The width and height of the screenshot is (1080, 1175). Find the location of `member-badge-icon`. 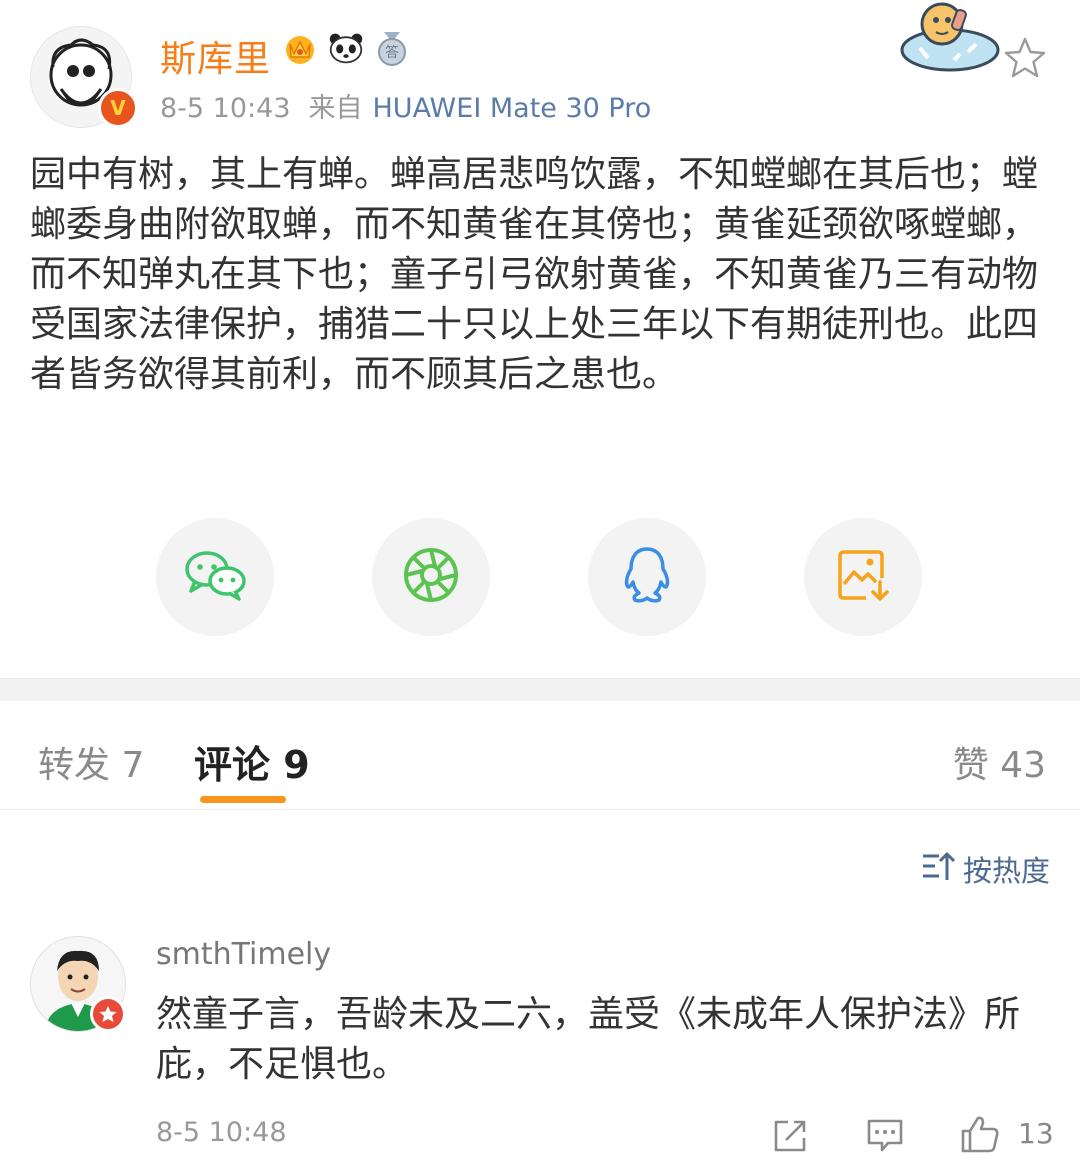

member-badge-icon is located at coordinates (108, 1014).